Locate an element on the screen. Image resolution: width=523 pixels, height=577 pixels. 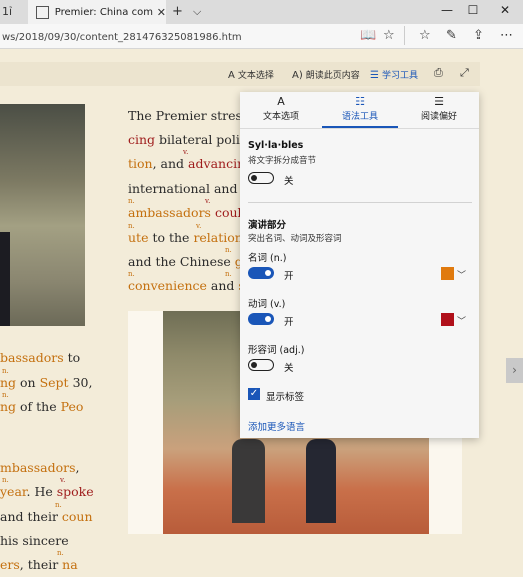
article-text: and their is located at coordinates (31, 516).